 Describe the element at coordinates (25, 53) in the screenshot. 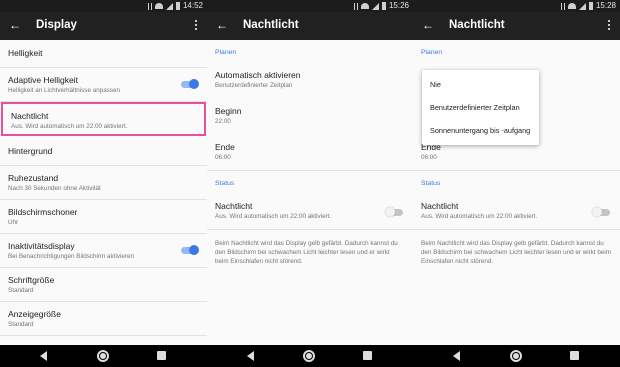

I see `setting-label: Helligkeit` at that location.